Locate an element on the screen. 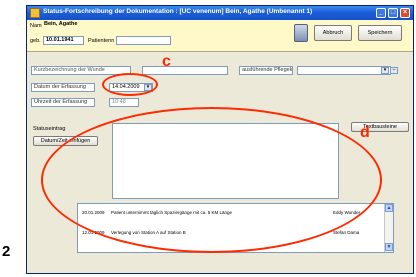 The width and height of the screenshot is (416, 277). kurzbezeichnung-input is located at coordinates (185, 70).